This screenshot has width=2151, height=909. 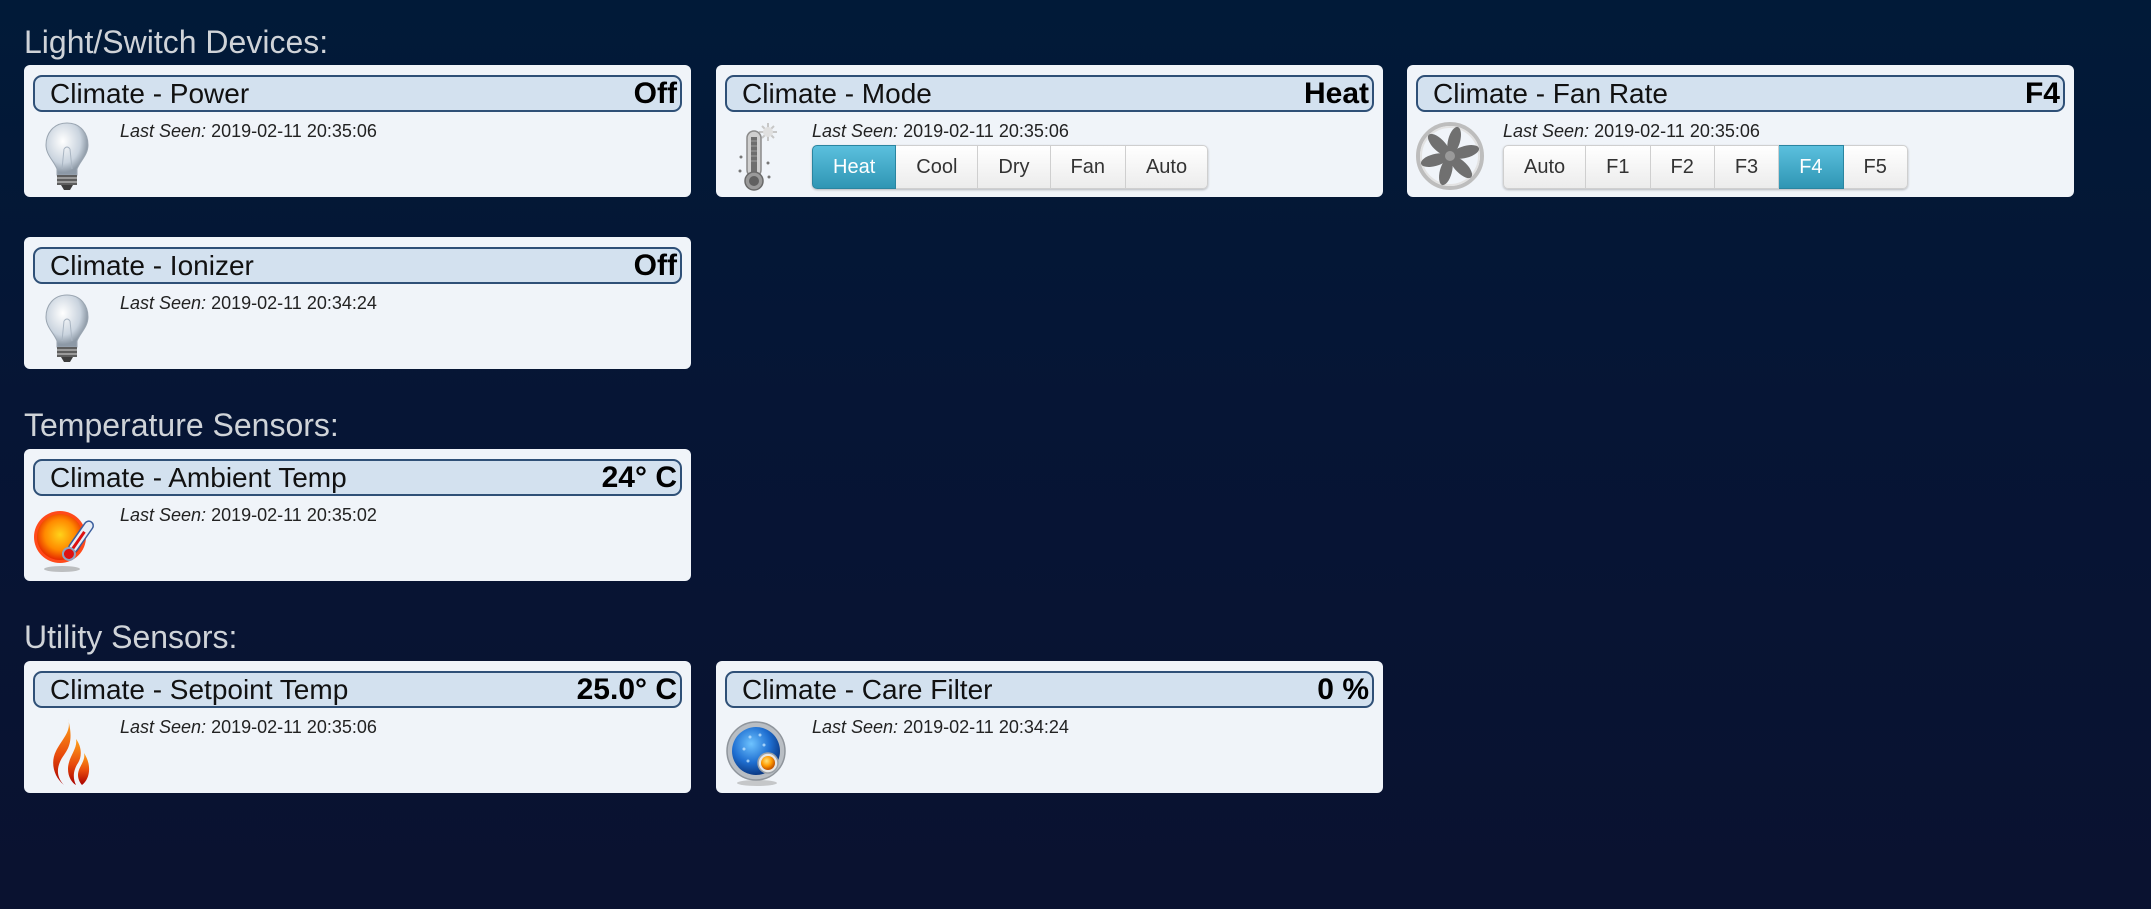 I want to click on fan-rate-button-f2: F2, so click(x=1682, y=167).